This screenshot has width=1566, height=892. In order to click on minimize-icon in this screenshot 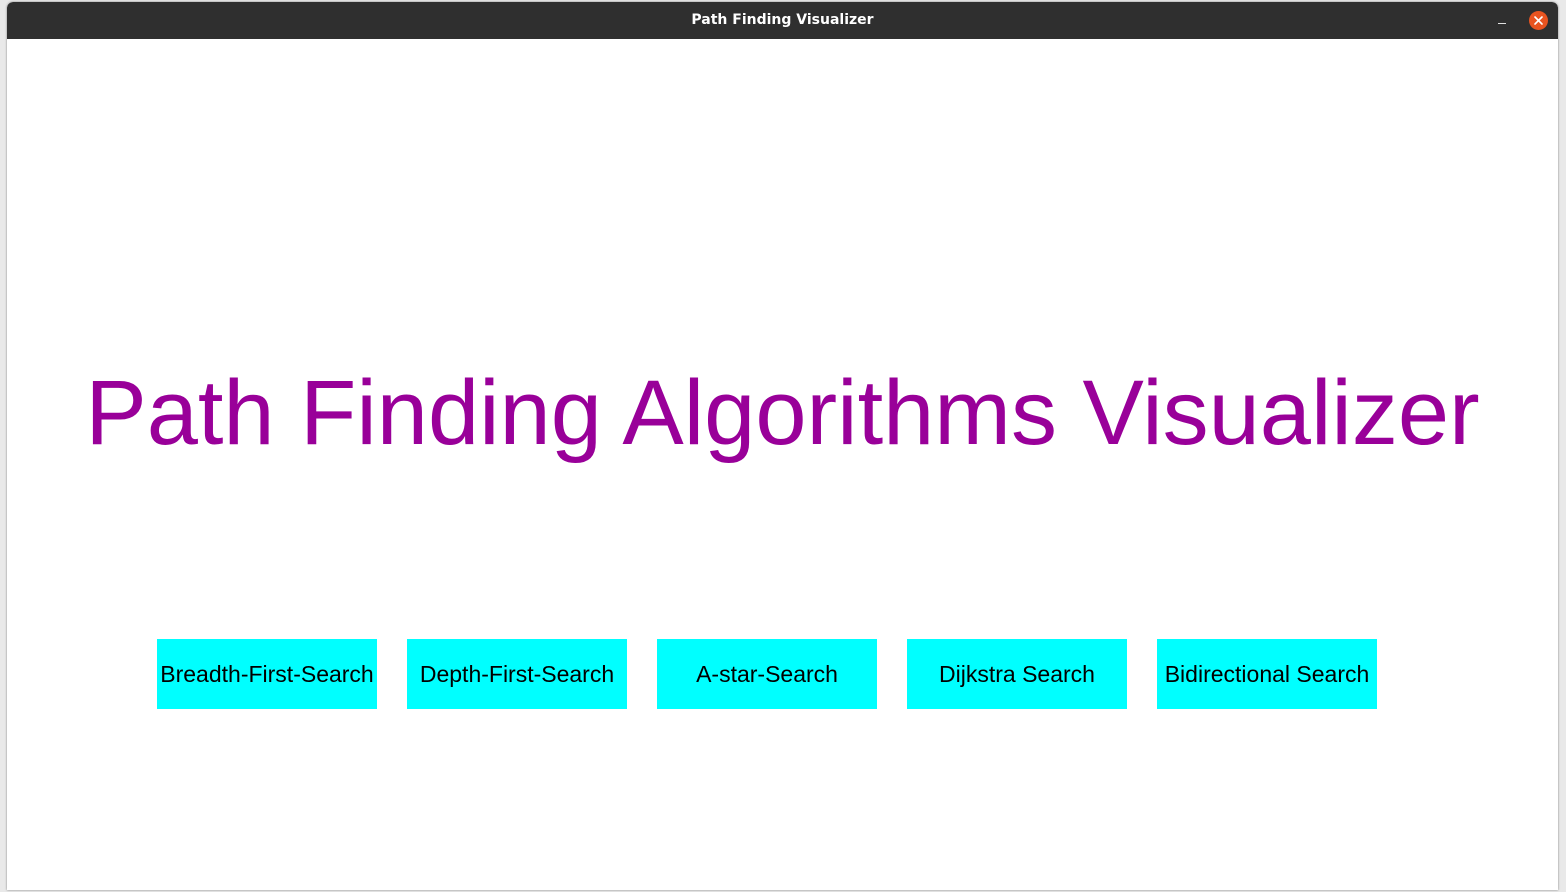, I will do `click(1502, 23)`.